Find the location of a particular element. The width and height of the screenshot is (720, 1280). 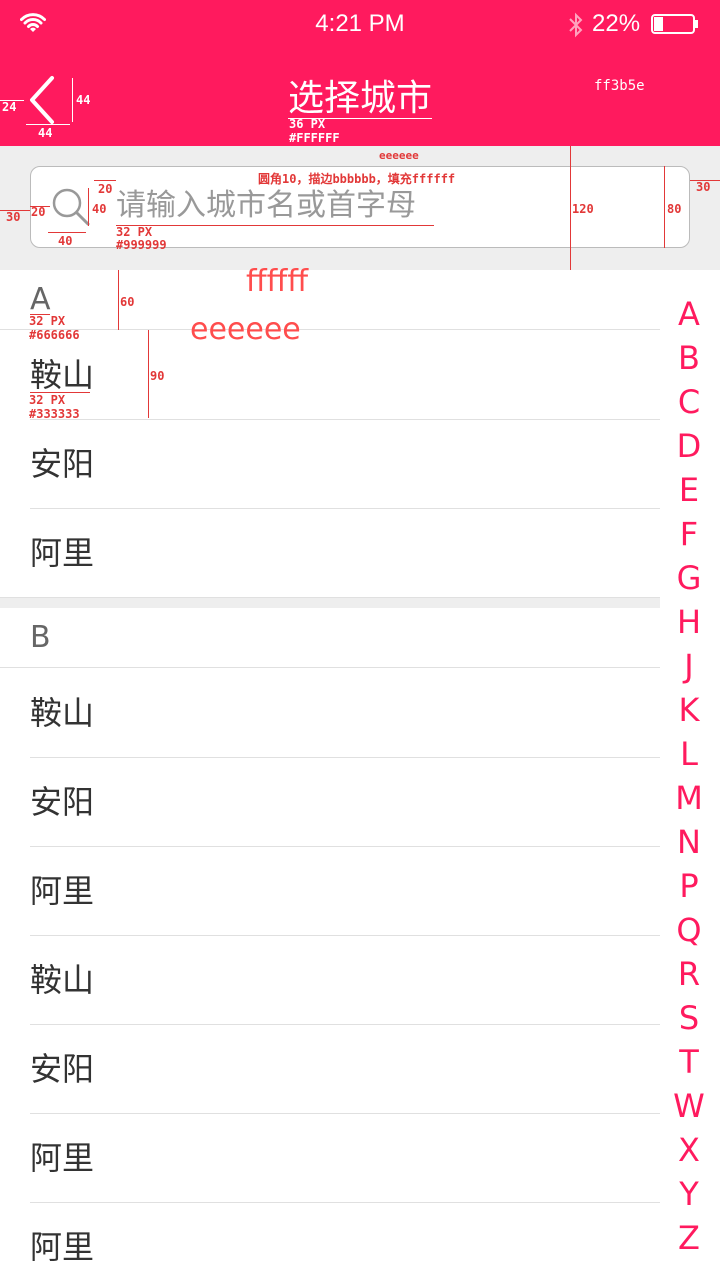

index-letter: K is located at coordinates (689, 710).